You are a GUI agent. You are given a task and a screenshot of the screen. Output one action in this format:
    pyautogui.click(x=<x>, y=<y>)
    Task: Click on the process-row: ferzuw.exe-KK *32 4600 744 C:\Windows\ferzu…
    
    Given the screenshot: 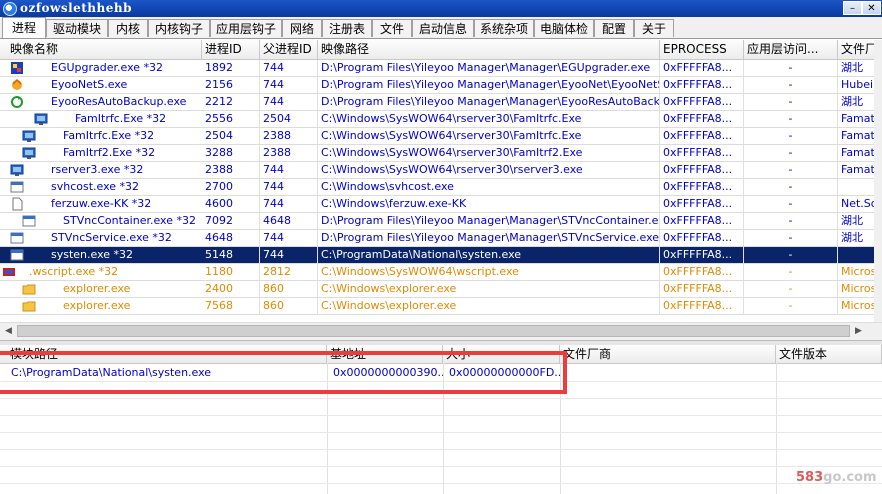 What is the action you would take?
    pyautogui.click(x=441, y=204)
    